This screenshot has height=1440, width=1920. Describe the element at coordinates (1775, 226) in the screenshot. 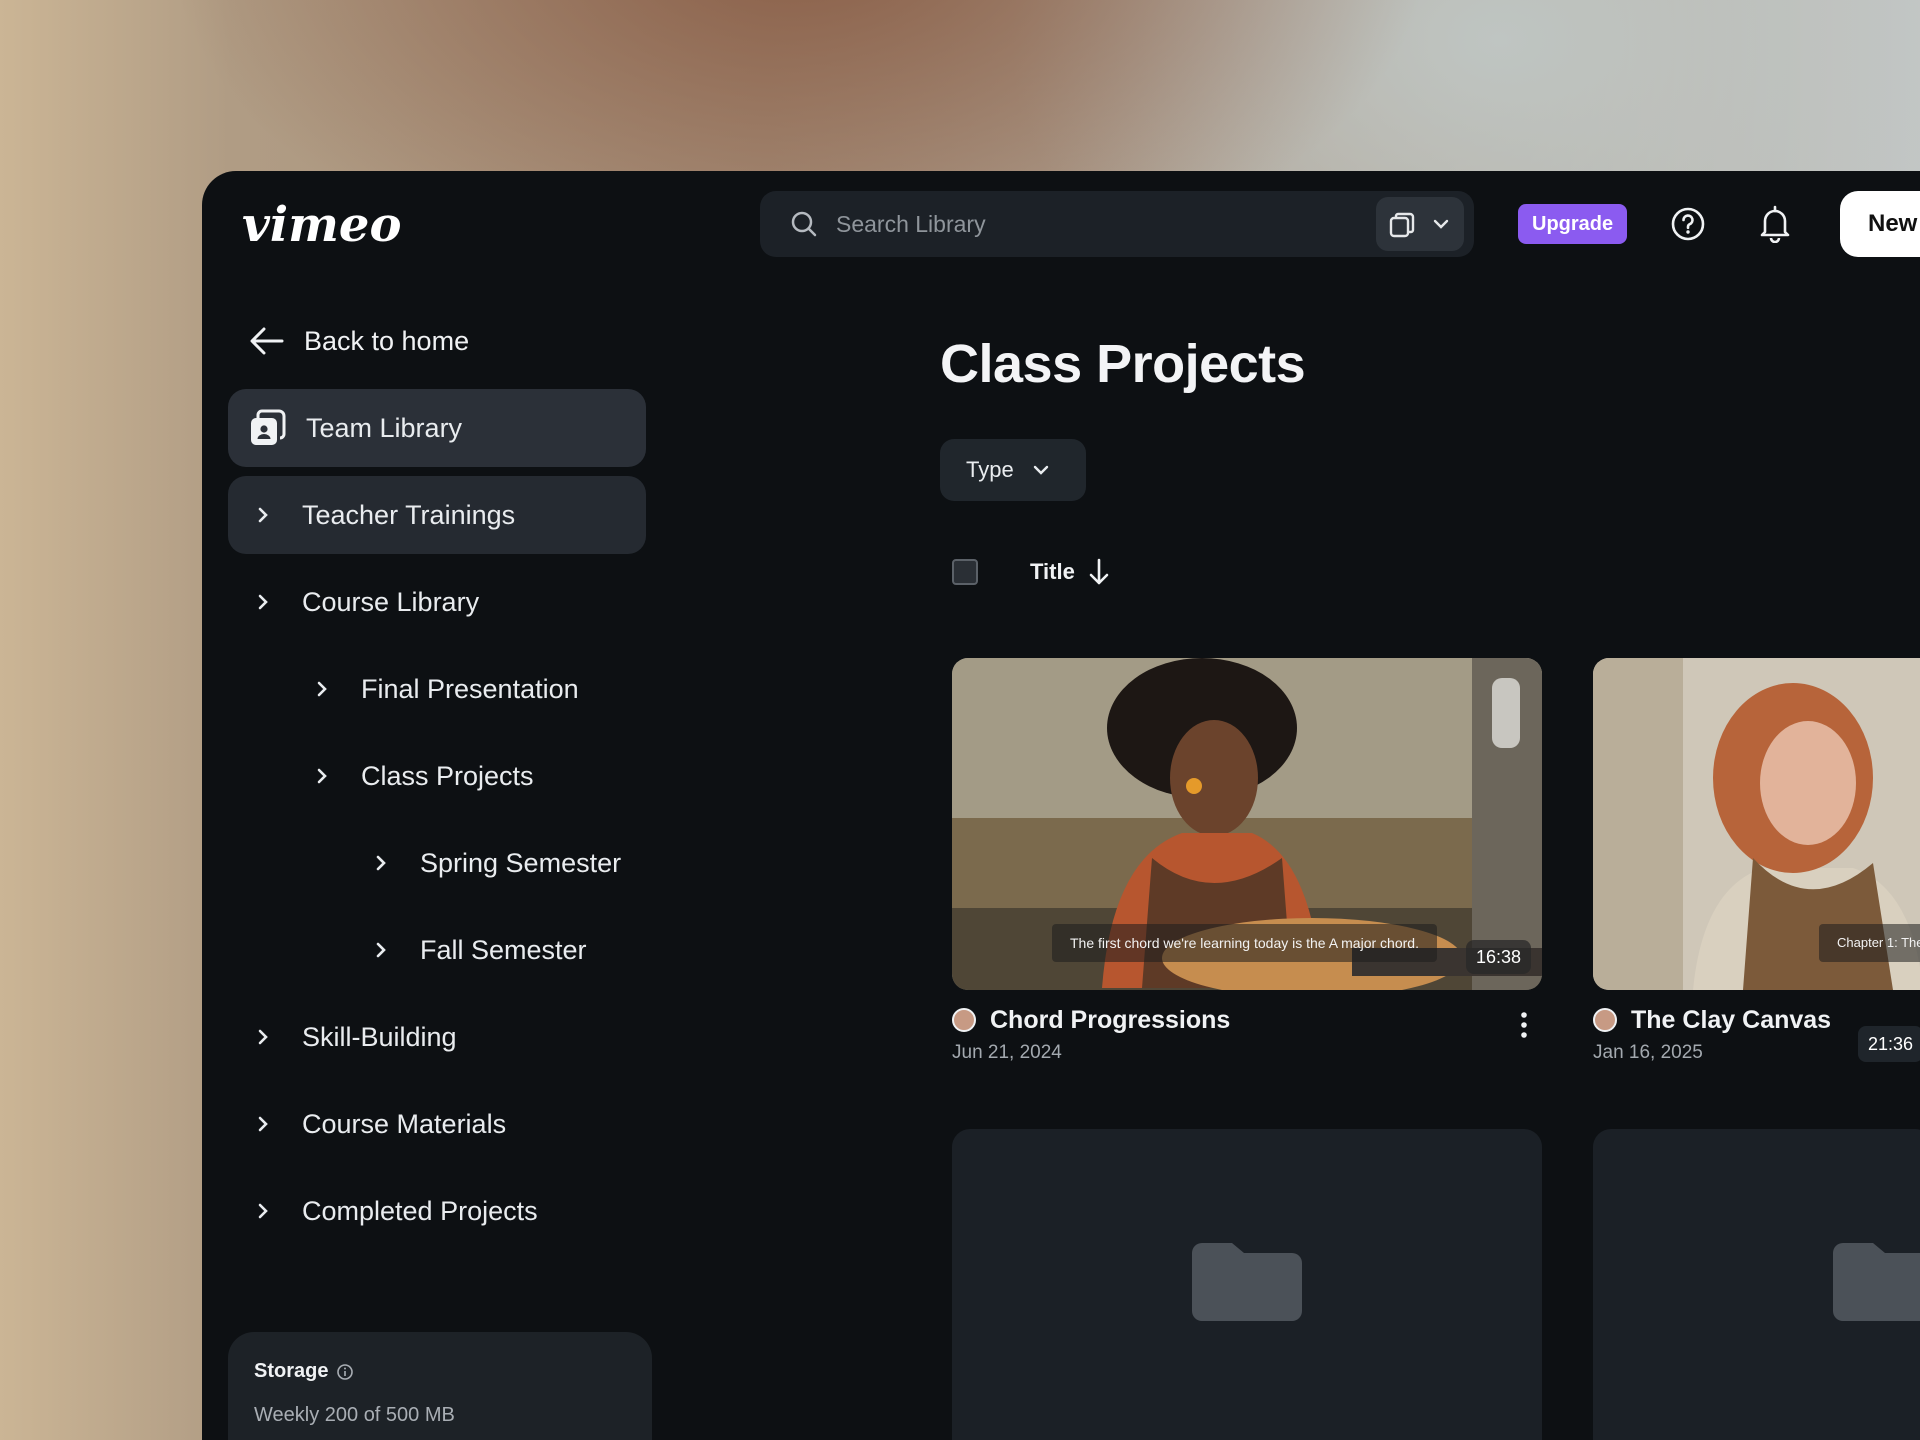

I see `bell-icon` at that location.